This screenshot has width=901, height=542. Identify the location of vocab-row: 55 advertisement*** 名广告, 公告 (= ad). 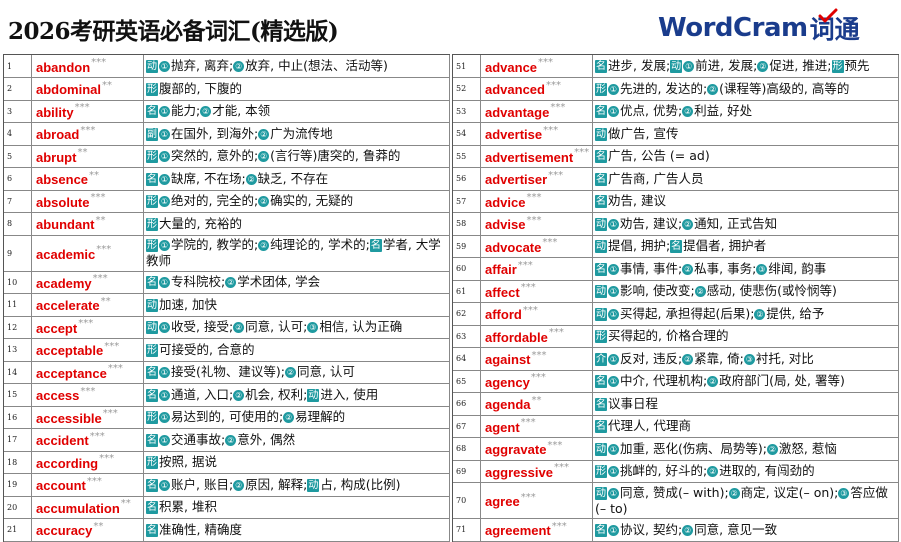
(676, 156).